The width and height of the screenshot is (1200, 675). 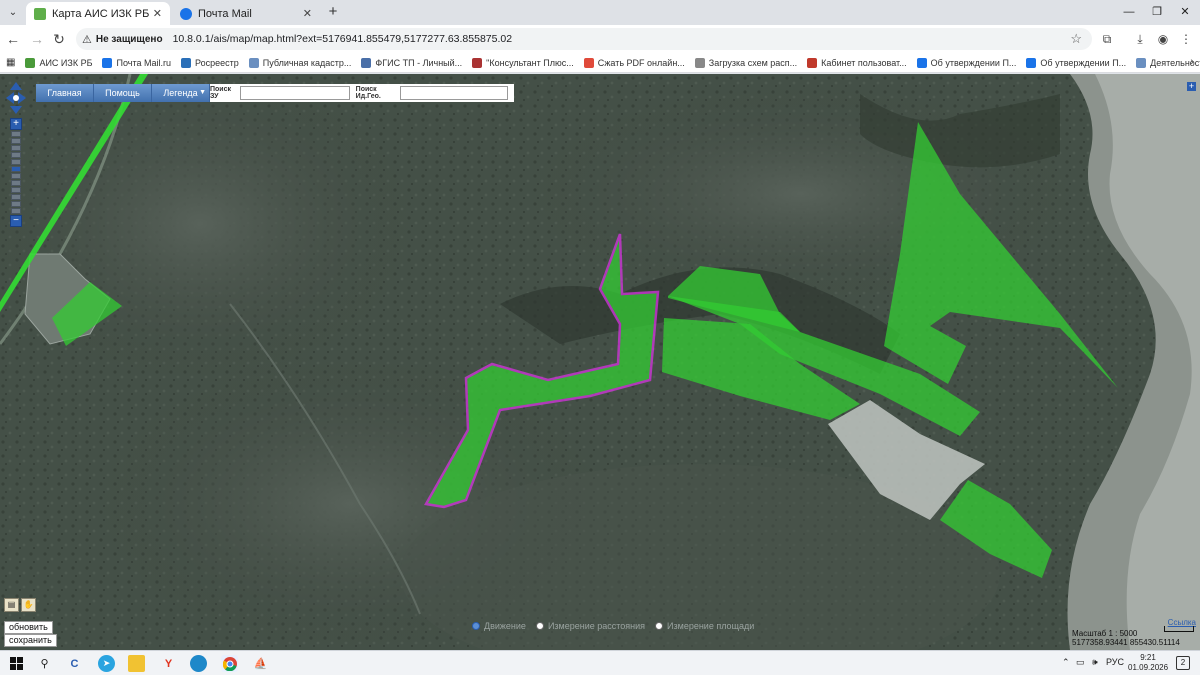 What do you see at coordinates (1157, 12) in the screenshot?
I see `restore-button: ❐` at bounding box center [1157, 12].